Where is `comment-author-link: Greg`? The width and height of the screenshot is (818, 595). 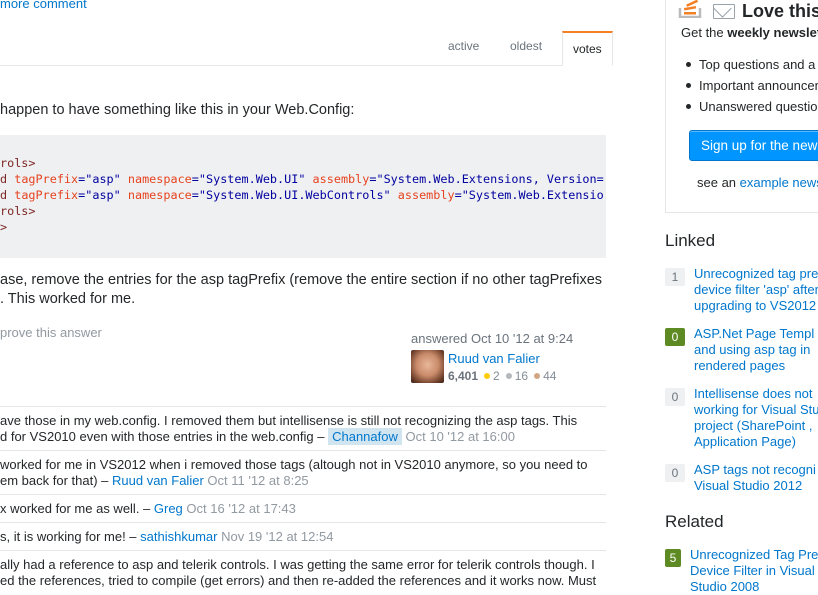 comment-author-link: Greg is located at coordinates (168, 508).